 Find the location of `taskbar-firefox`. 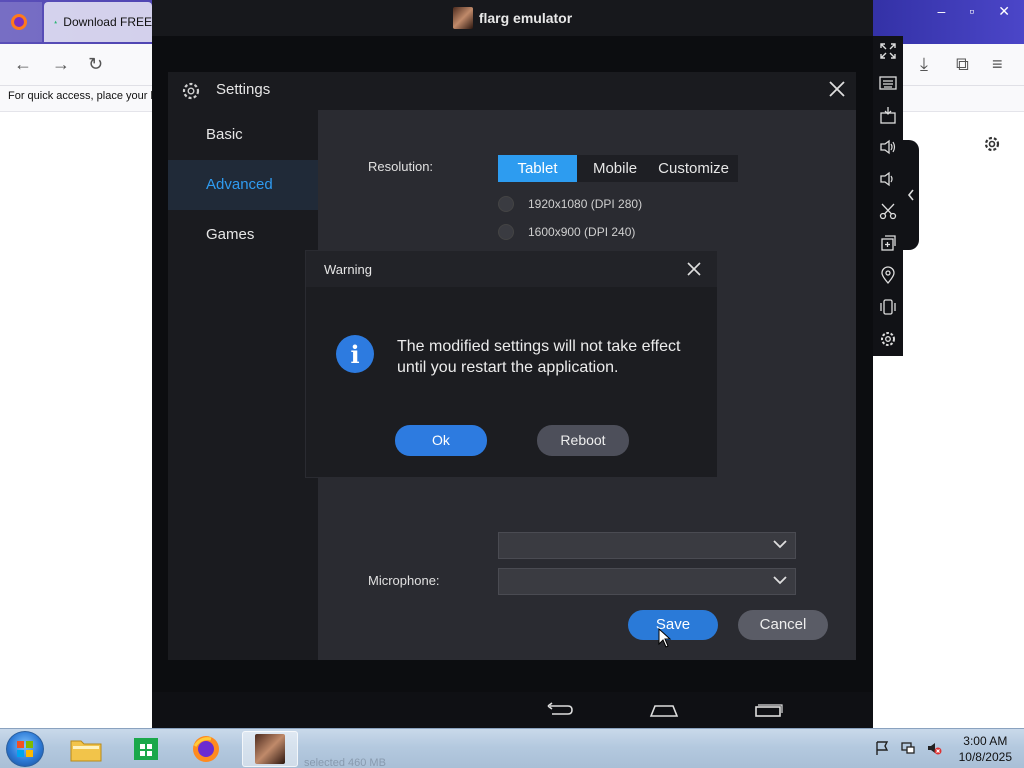

taskbar-firefox is located at coordinates (206, 749).